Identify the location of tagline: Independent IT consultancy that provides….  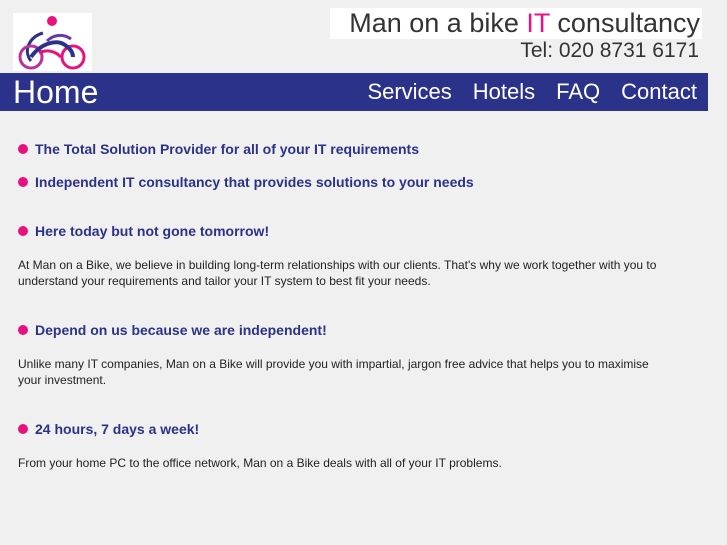
(254, 182).